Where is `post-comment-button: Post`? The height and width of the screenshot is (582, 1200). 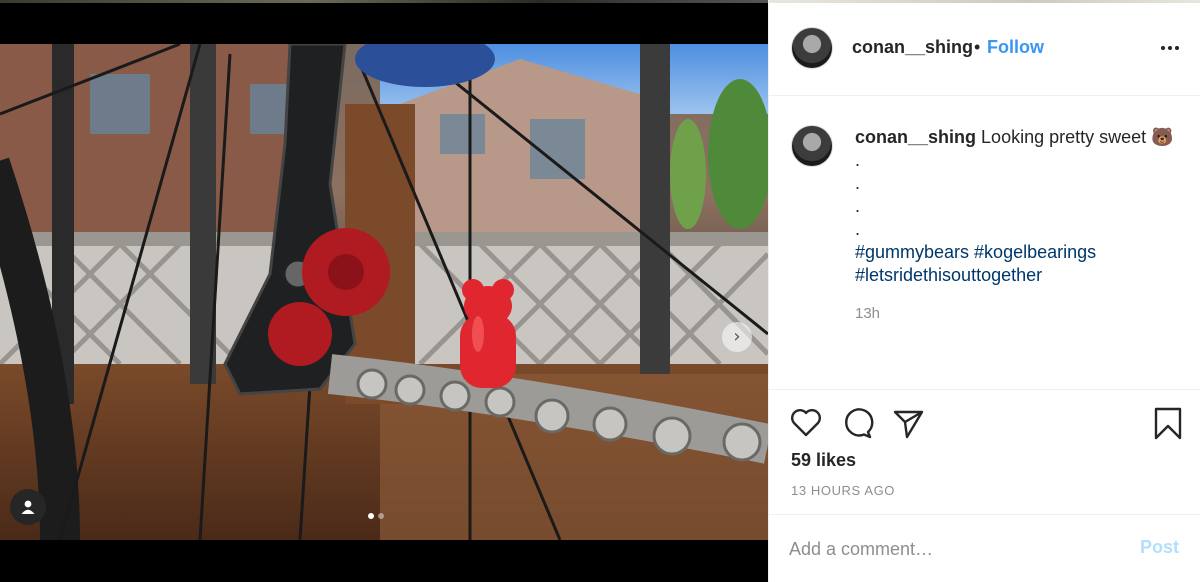
post-comment-button: Post is located at coordinates (1159, 547).